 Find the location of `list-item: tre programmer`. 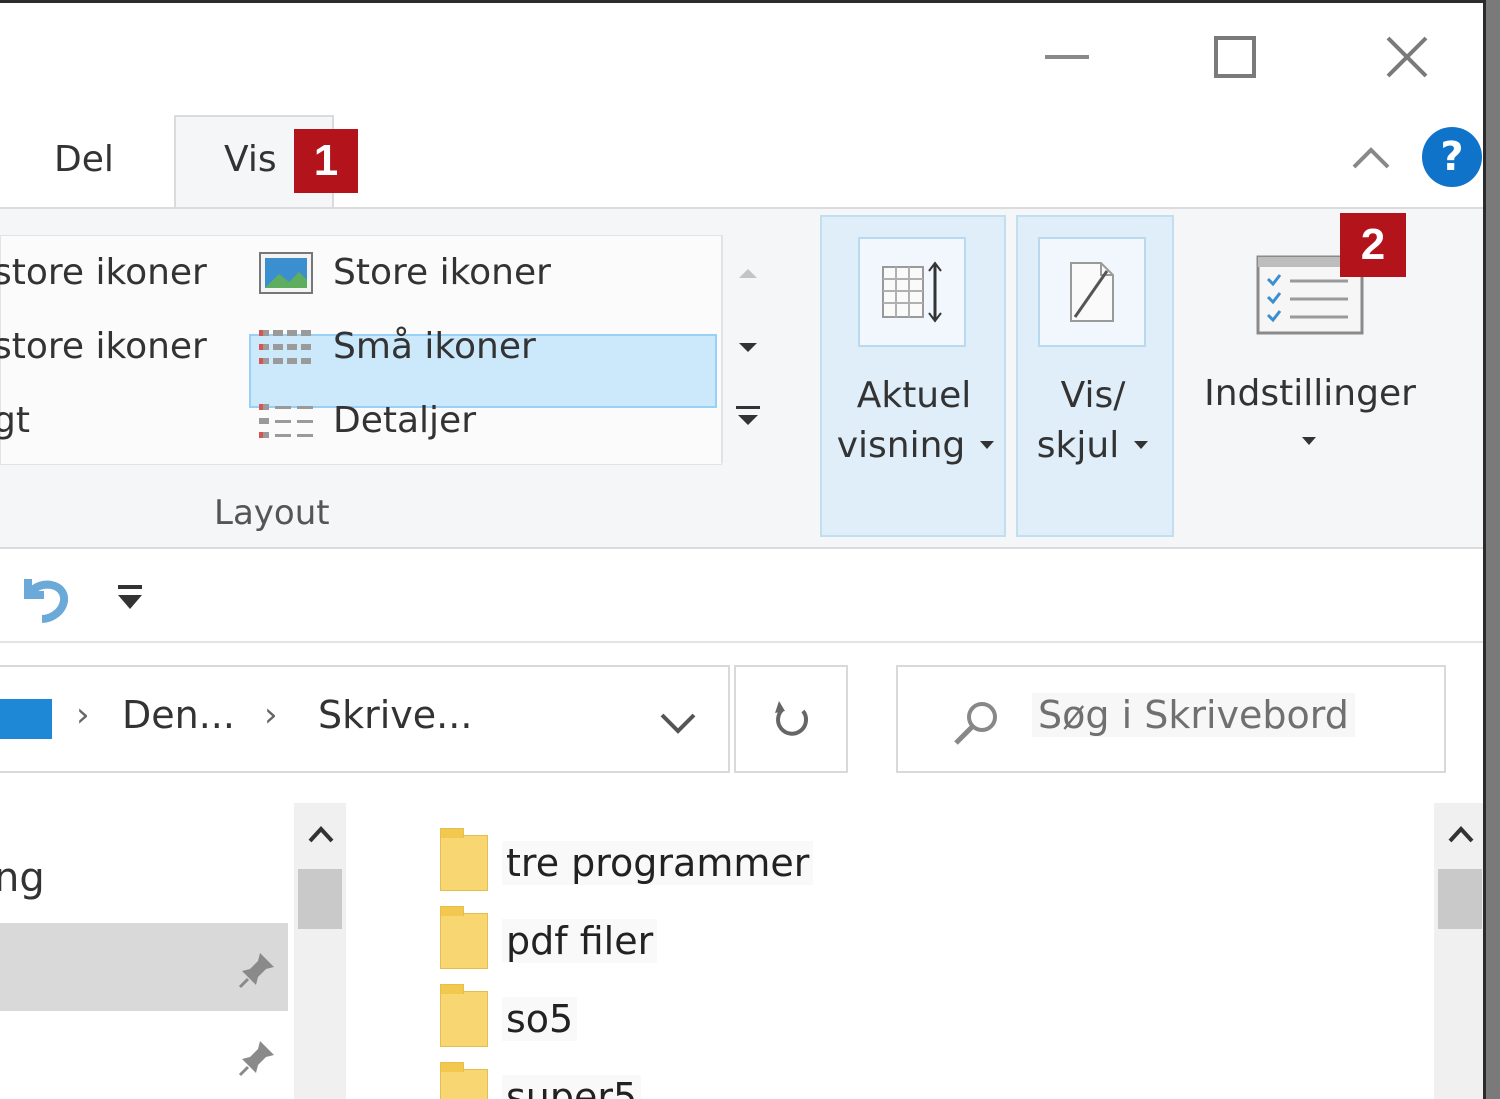

list-item: tre programmer is located at coordinates (627, 860).